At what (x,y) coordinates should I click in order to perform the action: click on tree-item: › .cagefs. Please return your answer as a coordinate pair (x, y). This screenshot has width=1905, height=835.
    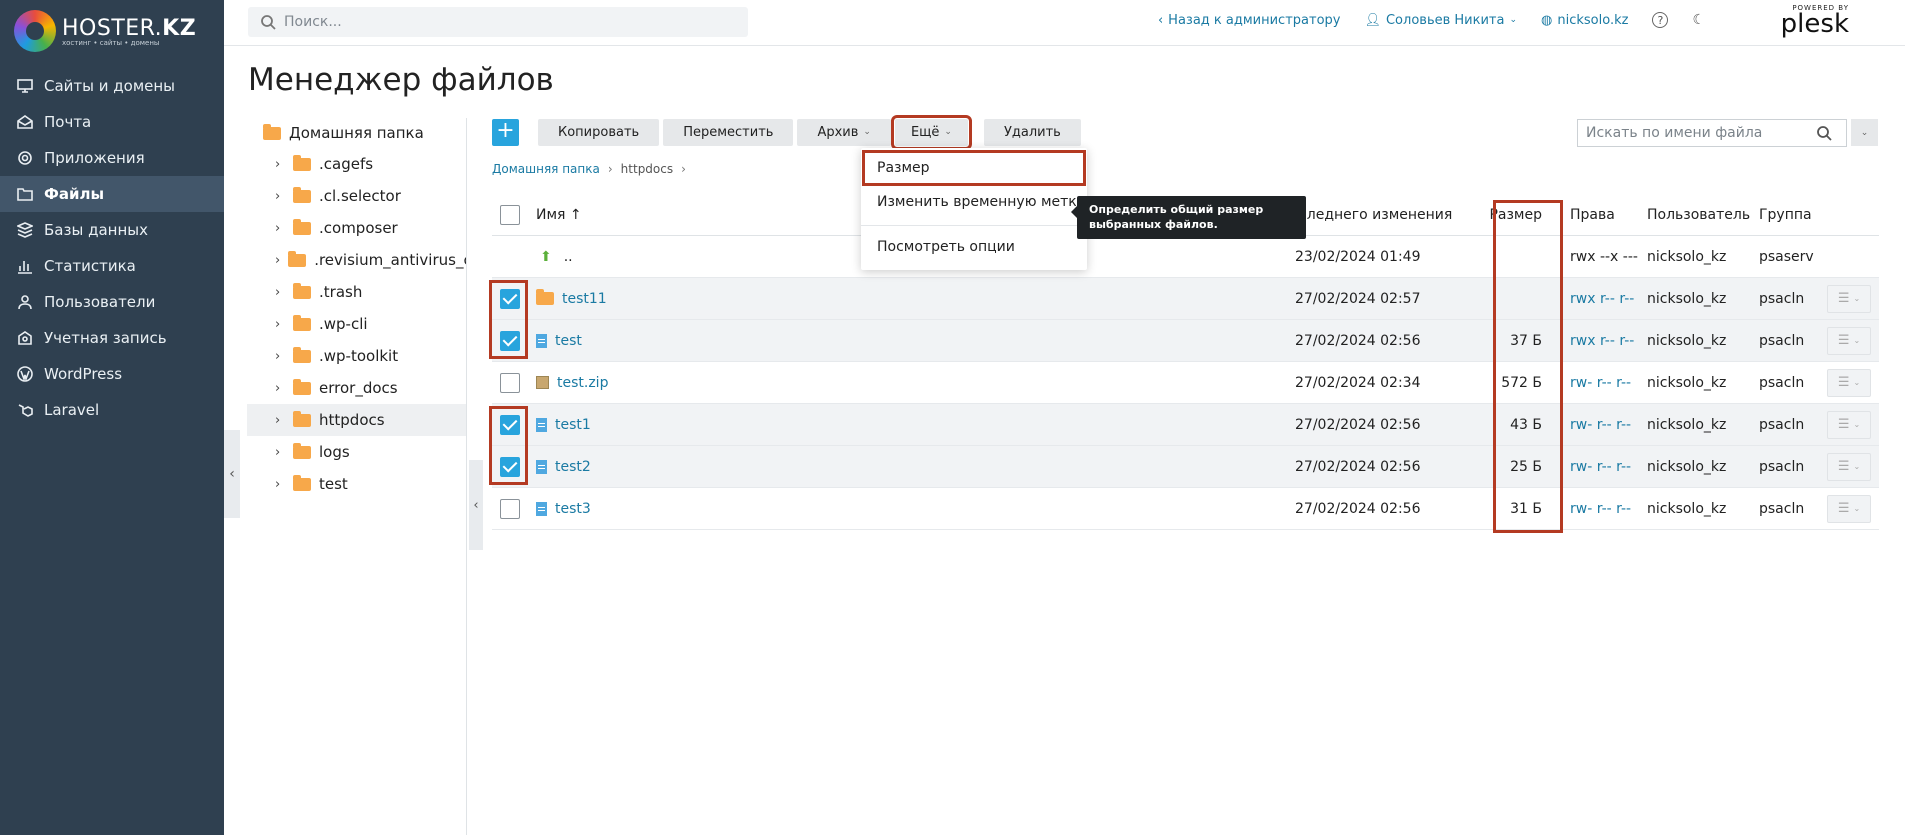
    Looking at the image, I should click on (356, 164).